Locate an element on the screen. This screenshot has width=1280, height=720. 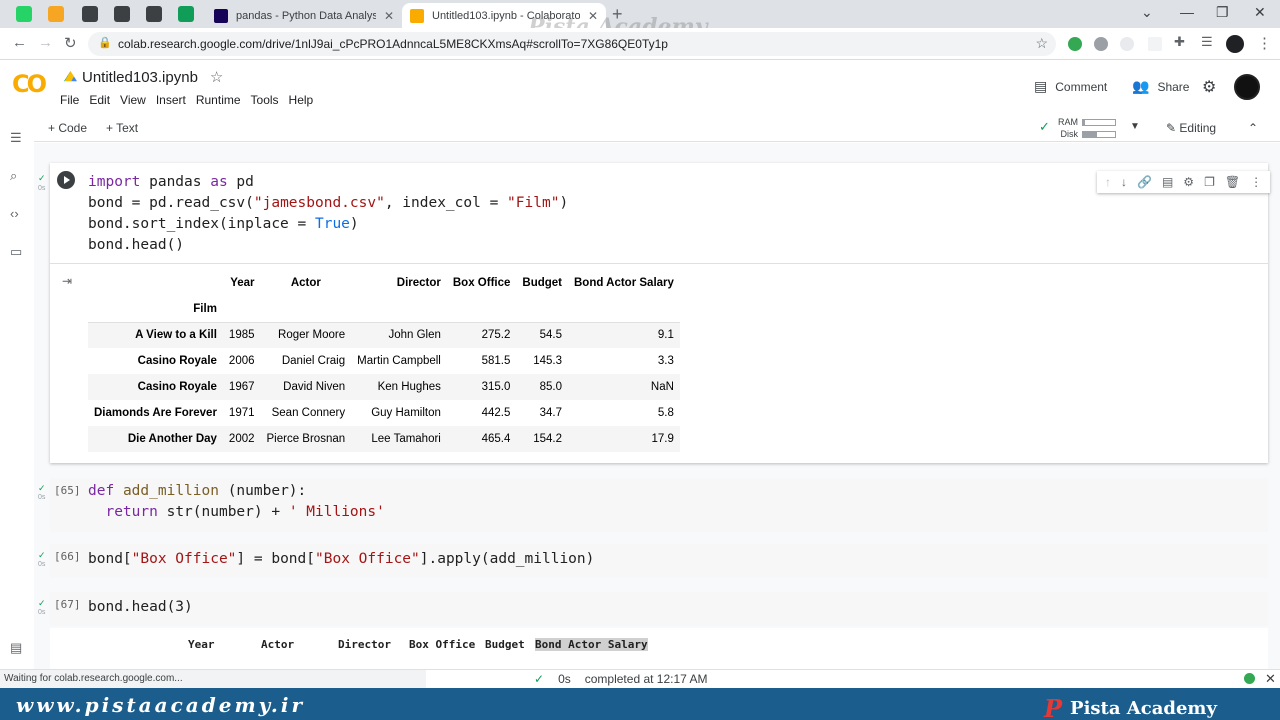
delete-icon: 🗑 is located at coordinates (1232, 182).